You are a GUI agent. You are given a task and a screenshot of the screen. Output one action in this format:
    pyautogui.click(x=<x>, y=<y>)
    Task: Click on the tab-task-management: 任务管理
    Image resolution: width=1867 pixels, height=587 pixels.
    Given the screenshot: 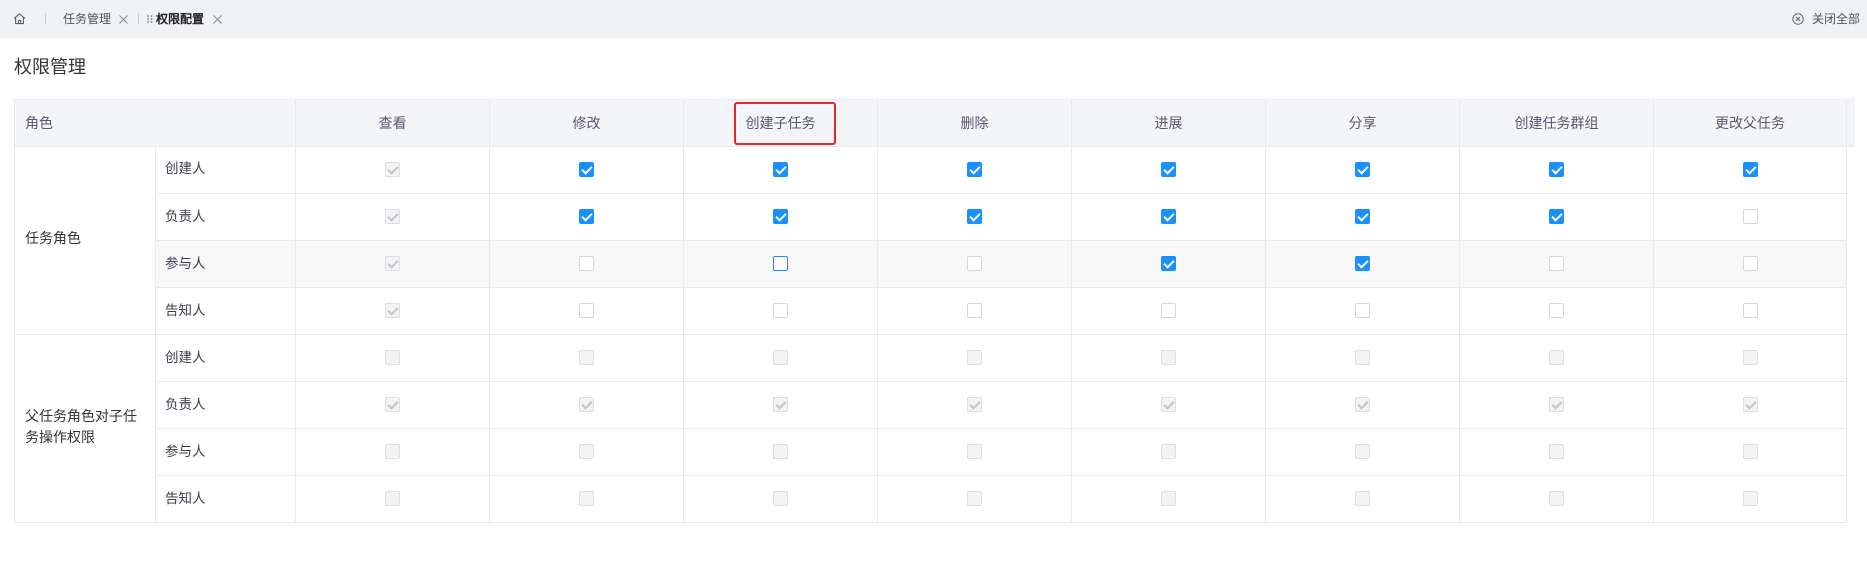 What is the action you would take?
    pyautogui.click(x=96, y=19)
    